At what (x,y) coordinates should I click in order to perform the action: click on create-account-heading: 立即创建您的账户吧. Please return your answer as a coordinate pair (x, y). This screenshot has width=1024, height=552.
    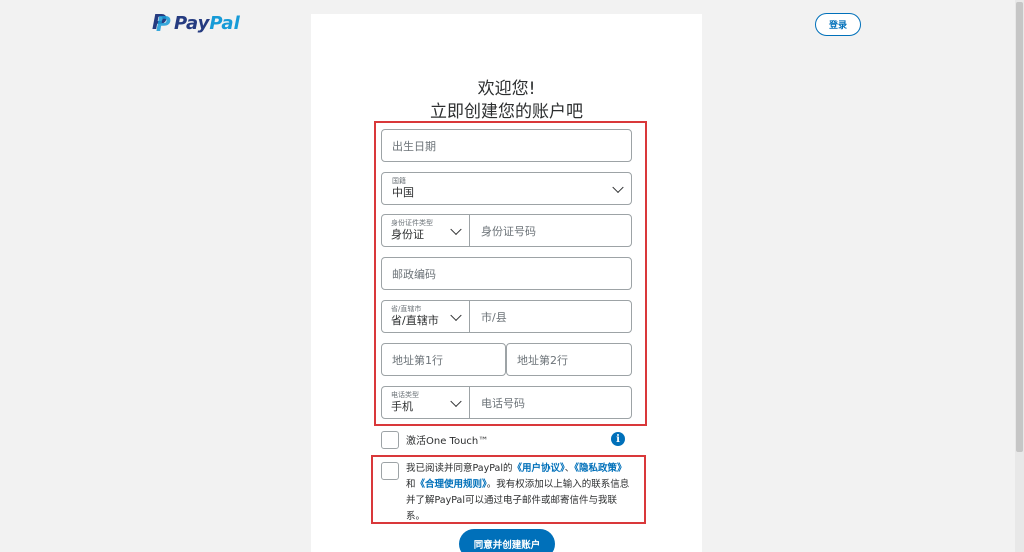
    Looking at the image, I should click on (506, 112).